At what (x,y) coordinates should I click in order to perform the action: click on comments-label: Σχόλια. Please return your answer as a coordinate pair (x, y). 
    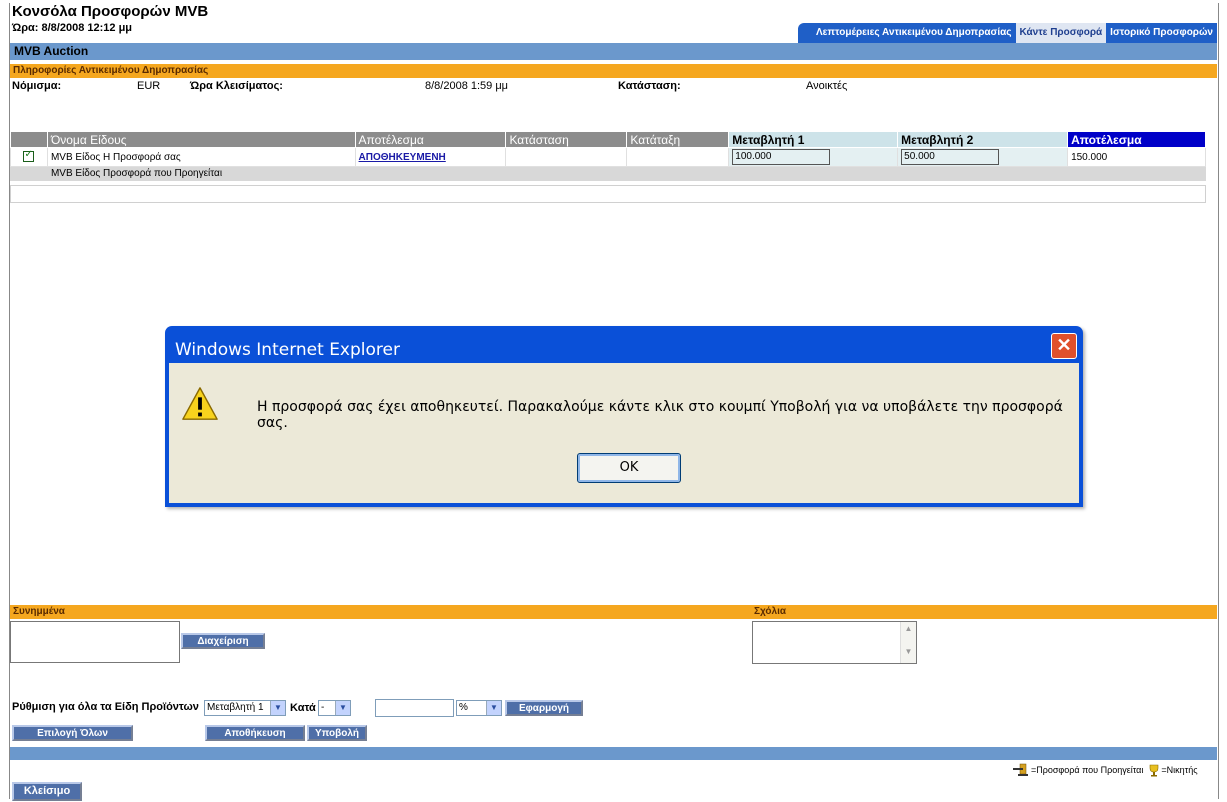
    Looking at the image, I should click on (770, 611).